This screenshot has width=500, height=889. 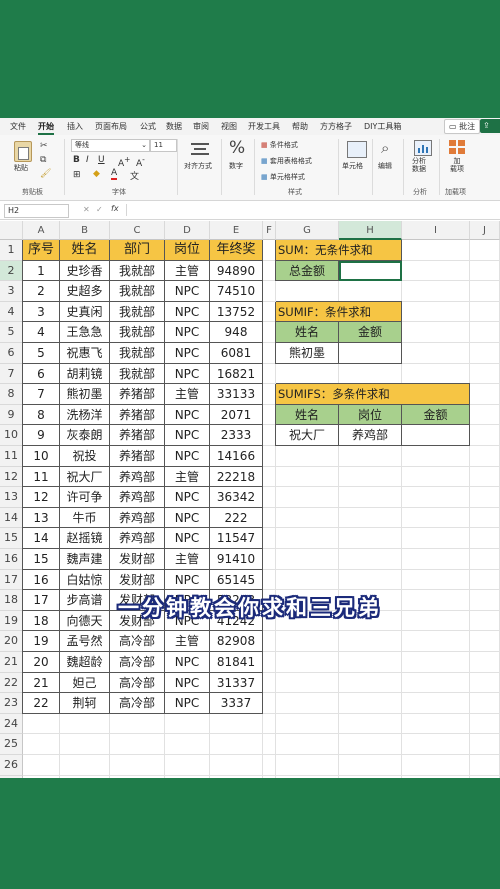 What do you see at coordinates (11, 230) in the screenshot?
I see `select-all-corner` at bounding box center [11, 230].